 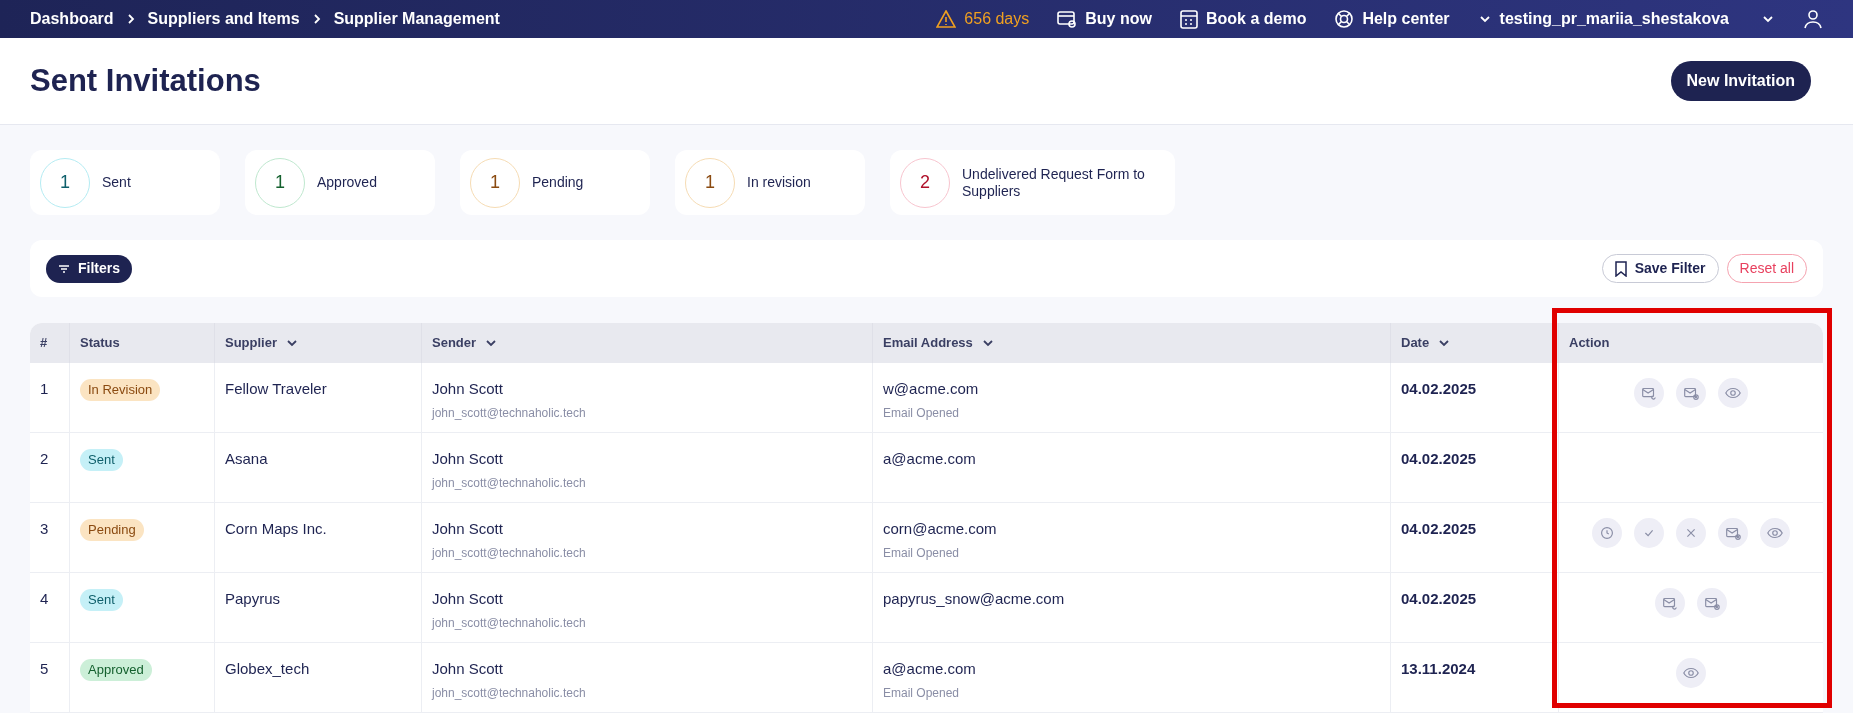 I want to click on supplier-name: Asana, so click(x=246, y=458).